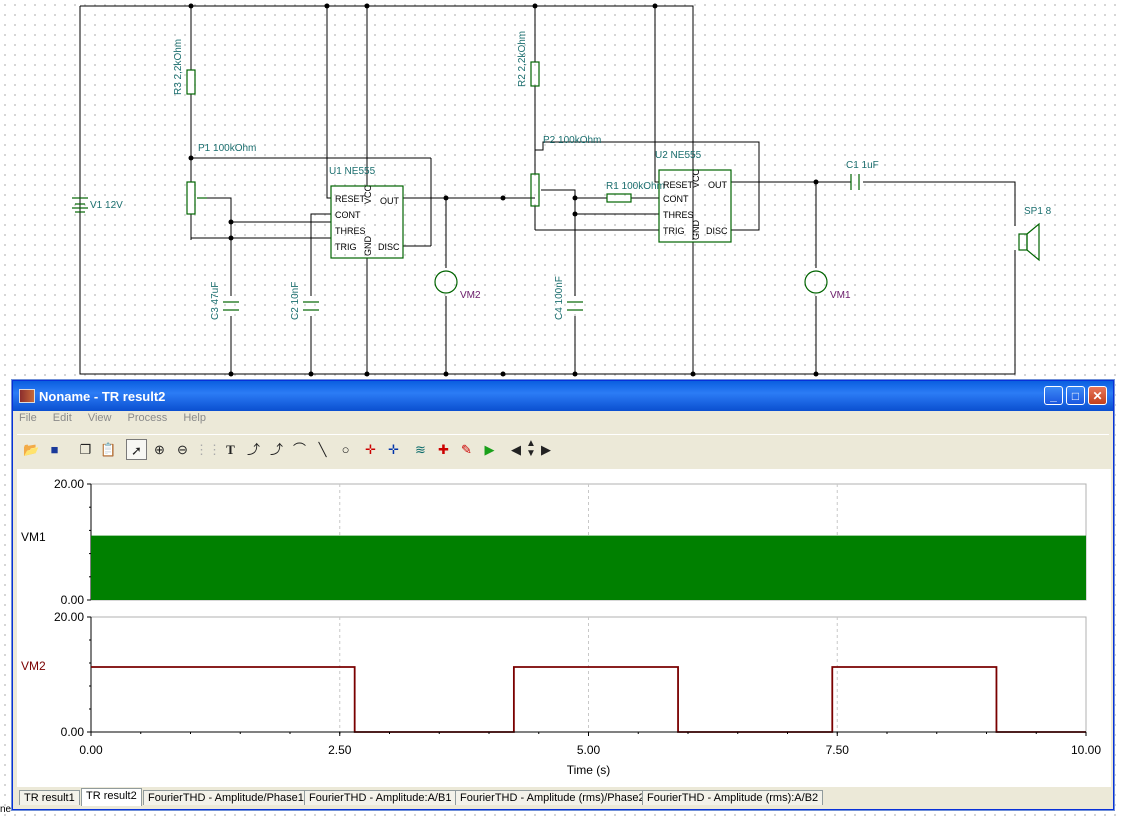 Image resolution: width=1122 pixels, height=816 pixels. Describe the element at coordinates (6, 809) in the screenshot. I see `status-text: ne` at that location.